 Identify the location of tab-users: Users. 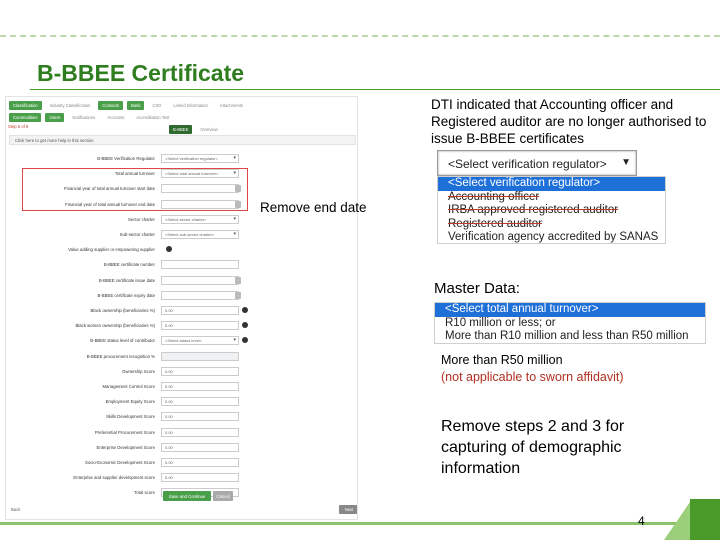
(55, 117).